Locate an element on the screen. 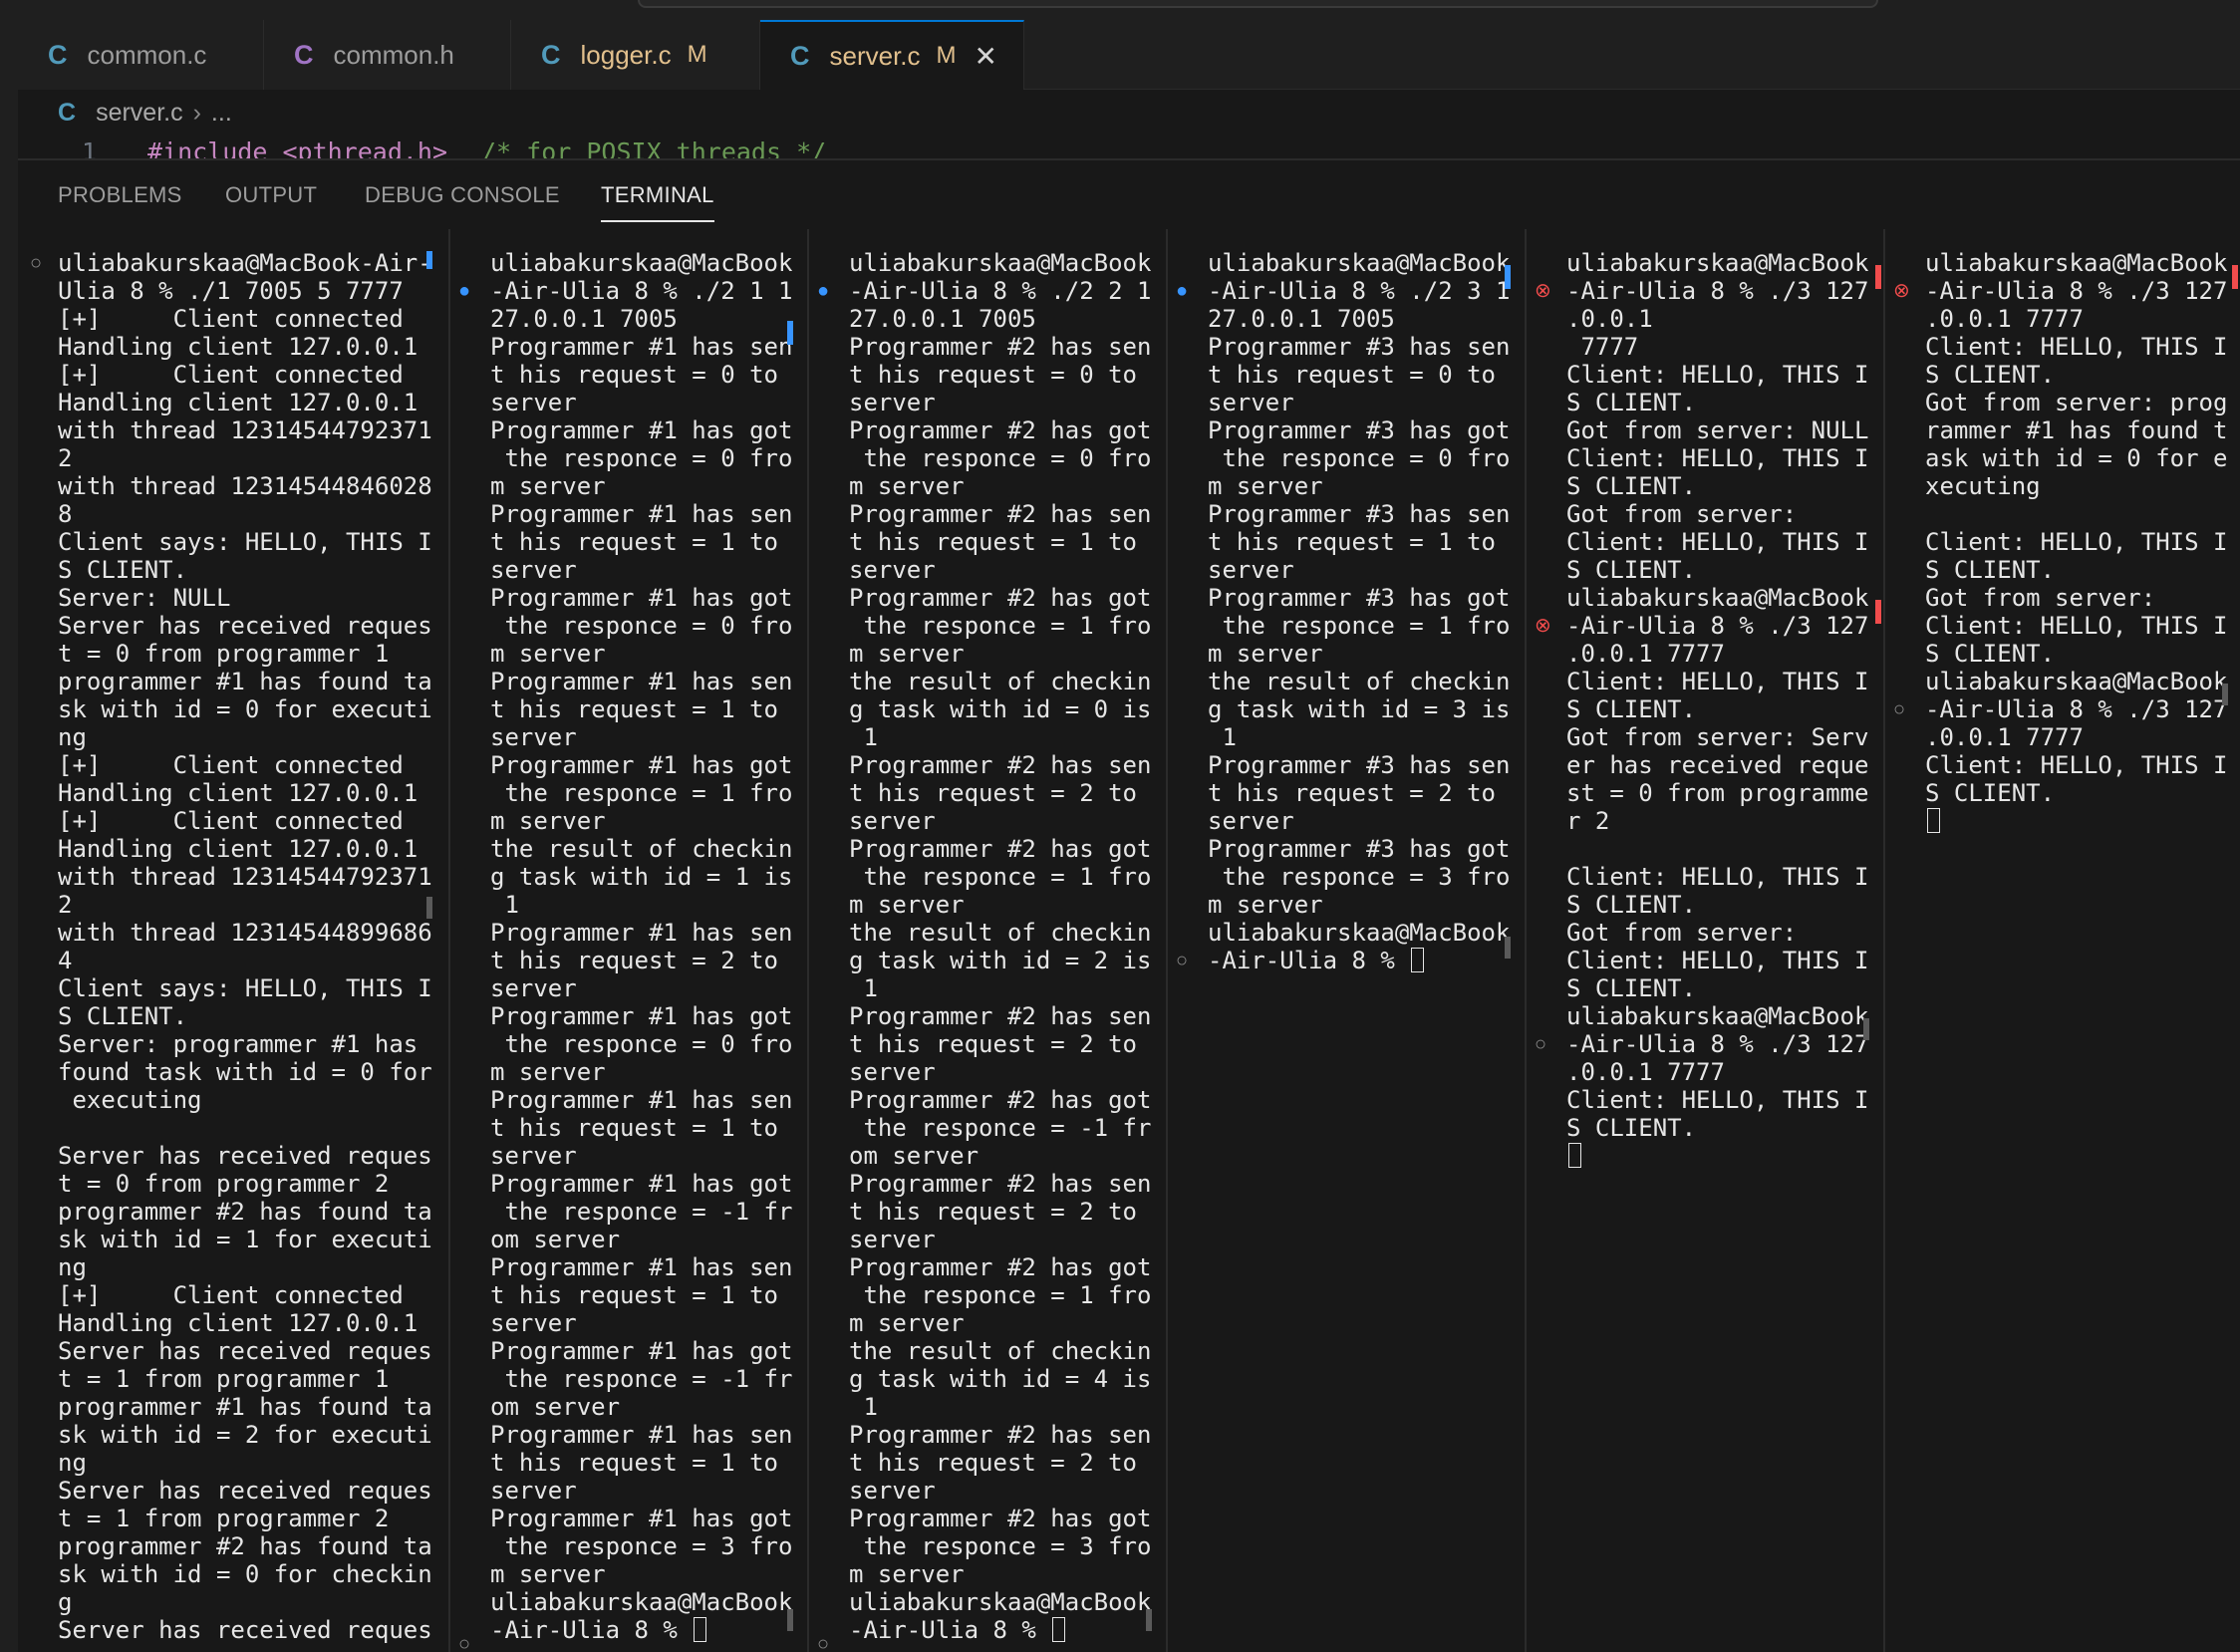  tab-label: common.h is located at coordinates (393, 54).